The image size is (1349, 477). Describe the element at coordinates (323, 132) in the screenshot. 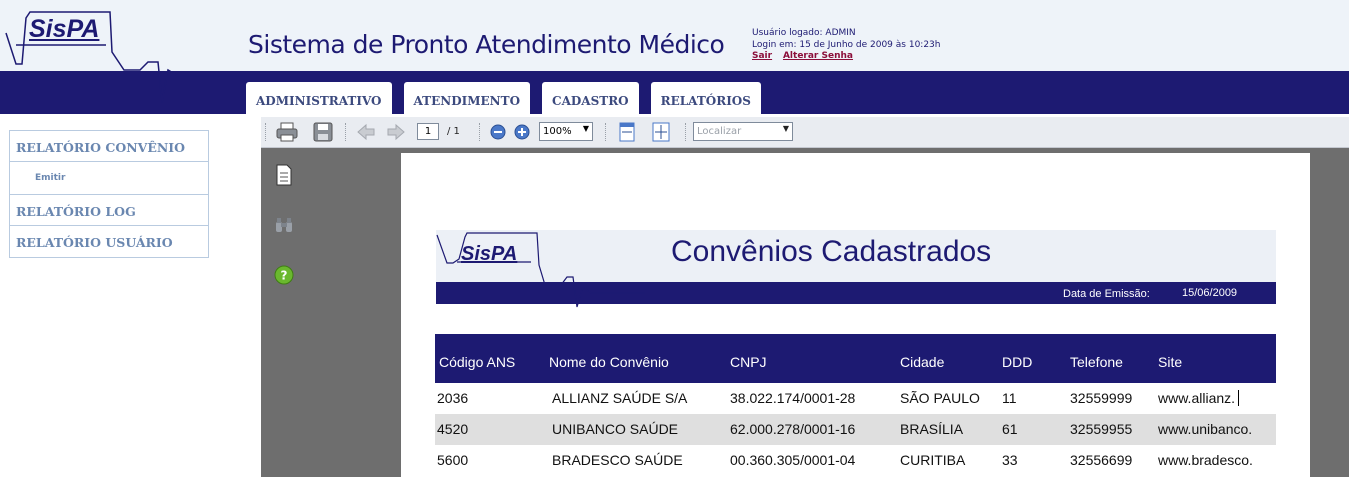

I see `save-icon` at that location.